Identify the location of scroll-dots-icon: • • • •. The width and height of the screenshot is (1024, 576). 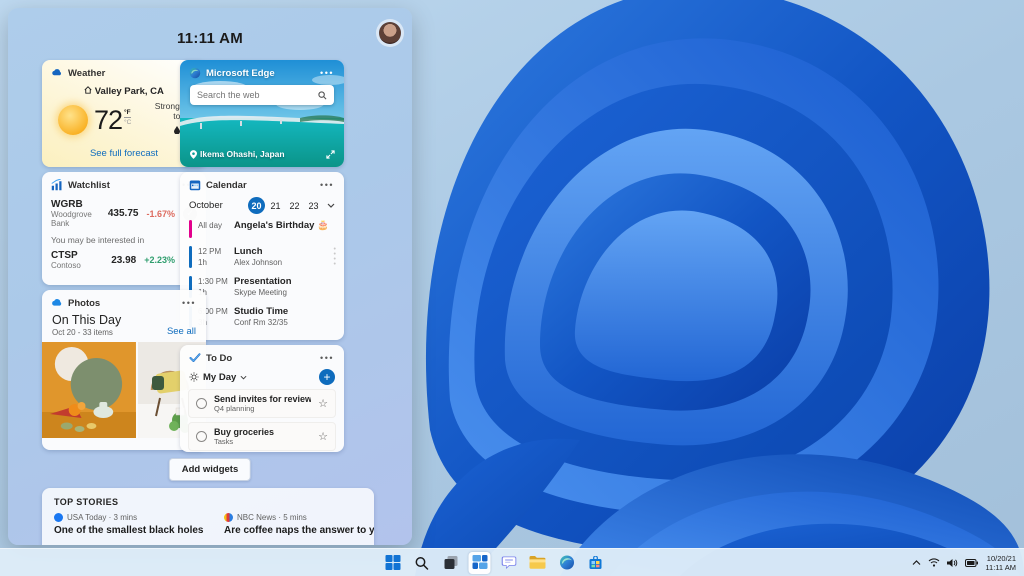
(334, 257).